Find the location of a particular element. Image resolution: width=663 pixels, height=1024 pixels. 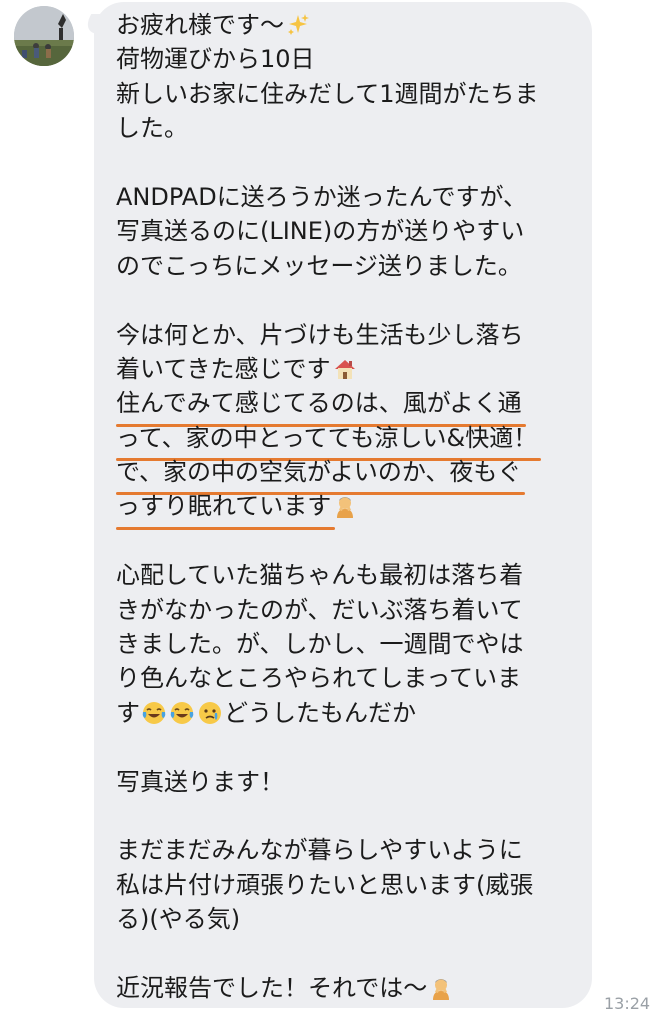

message-line: で、家の中の空気がよいのか、夜もぐ is located at coordinates (343, 475).